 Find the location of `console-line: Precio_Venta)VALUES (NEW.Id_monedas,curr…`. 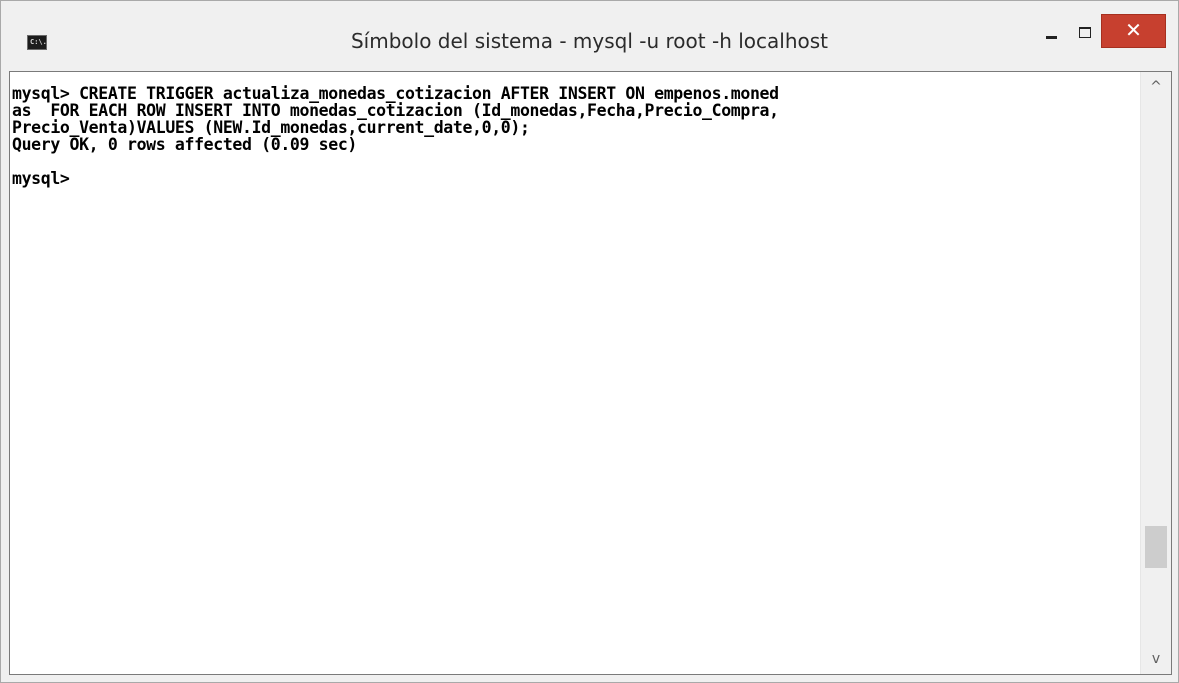

console-line: Precio_Venta)VALUES (NEW.Id_monedas,curr… is located at coordinates (271, 127).